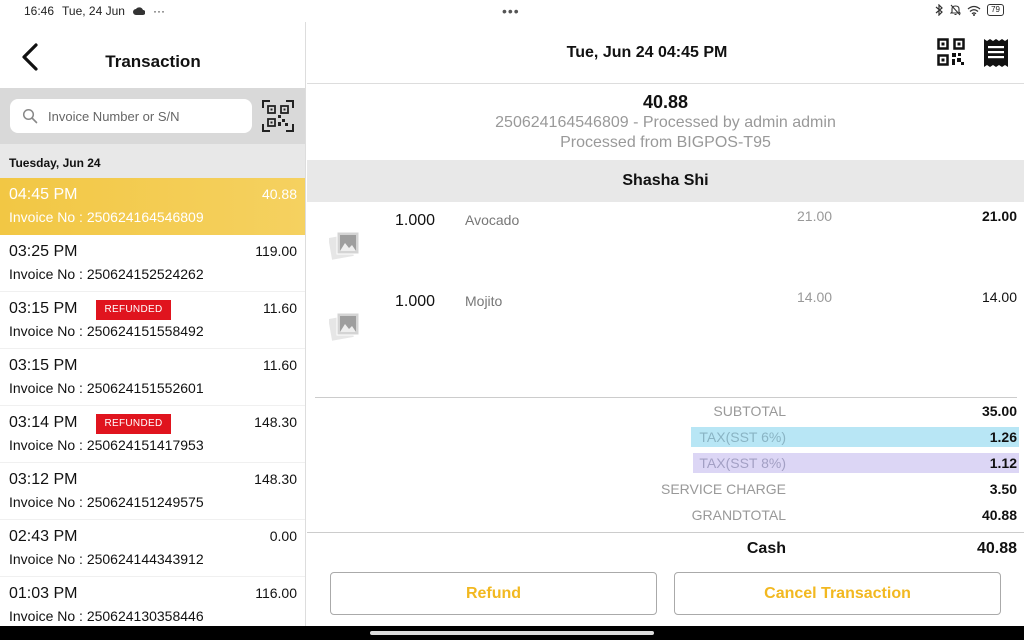 This screenshot has height=640, width=1024. I want to click on transaction-amount: 0.00, so click(283, 536).